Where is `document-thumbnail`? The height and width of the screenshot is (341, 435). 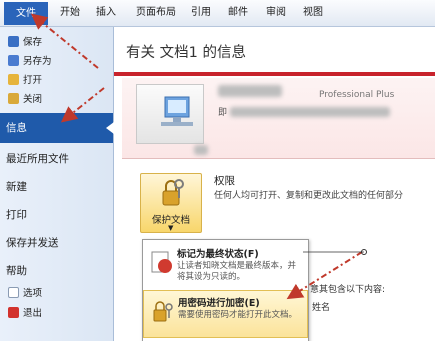
document-thumbnail is located at coordinates (170, 114).